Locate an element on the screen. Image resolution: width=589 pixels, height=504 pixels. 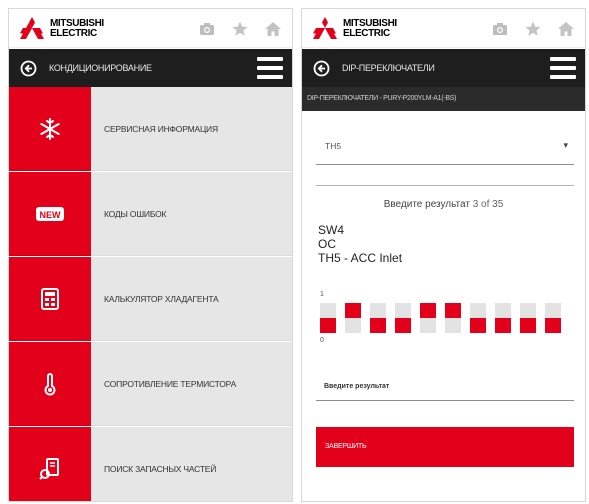
finish-button-label: ЗАВЕРШИТЬ is located at coordinates (346, 446).